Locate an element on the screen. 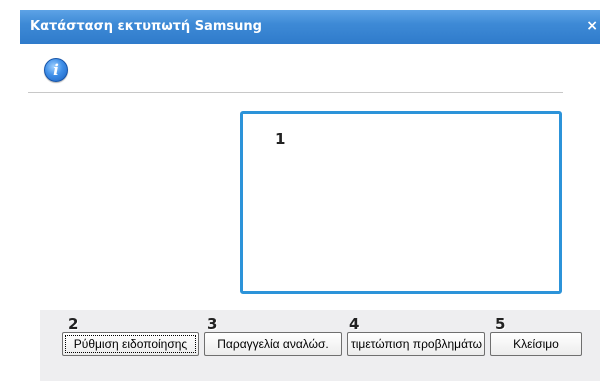 The image size is (600, 381). close-button: Κλείσιμο is located at coordinates (536, 344).